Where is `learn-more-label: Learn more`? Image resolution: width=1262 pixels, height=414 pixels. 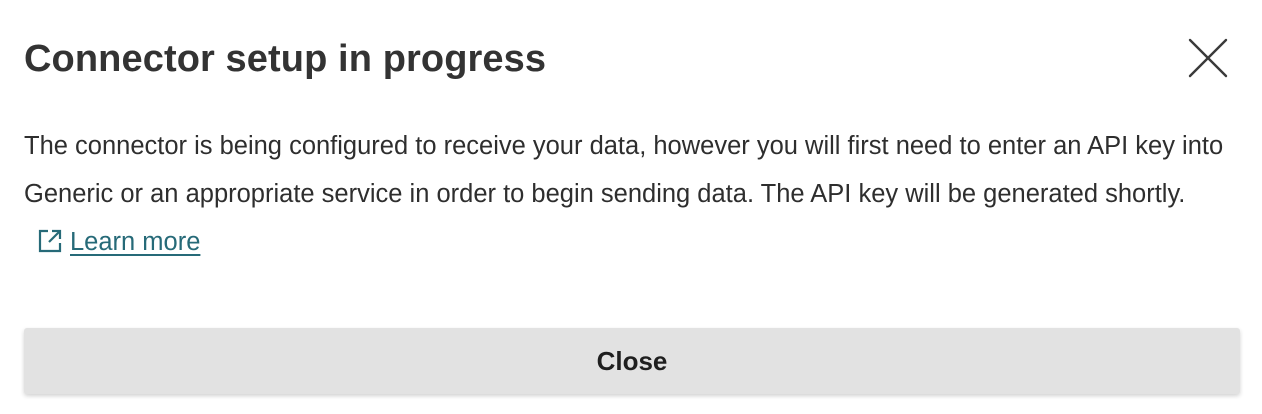 learn-more-label: Learn more is located at coordinates (135, 242).